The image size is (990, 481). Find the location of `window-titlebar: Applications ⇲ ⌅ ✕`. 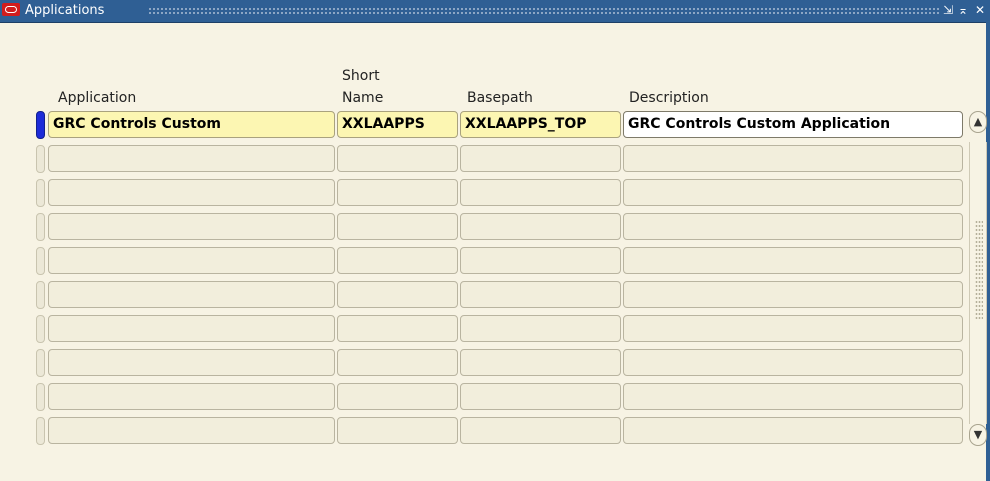

window-titlebar: Applications ⇲ ⌅ ✕ is located at coordinates (495, 11).